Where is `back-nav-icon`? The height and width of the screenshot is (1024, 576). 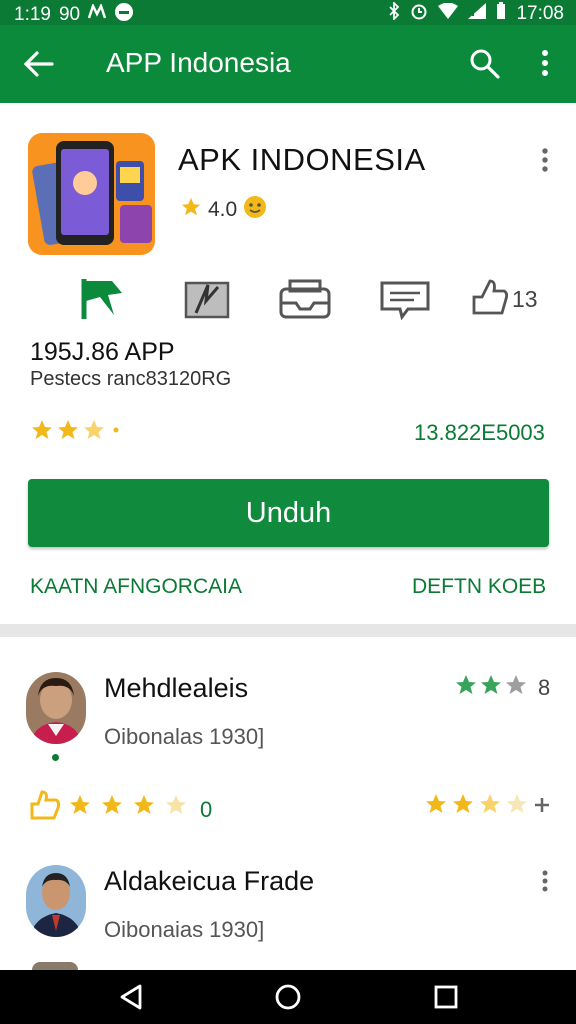
back-nav-icon is located at coordinates (131, 997).